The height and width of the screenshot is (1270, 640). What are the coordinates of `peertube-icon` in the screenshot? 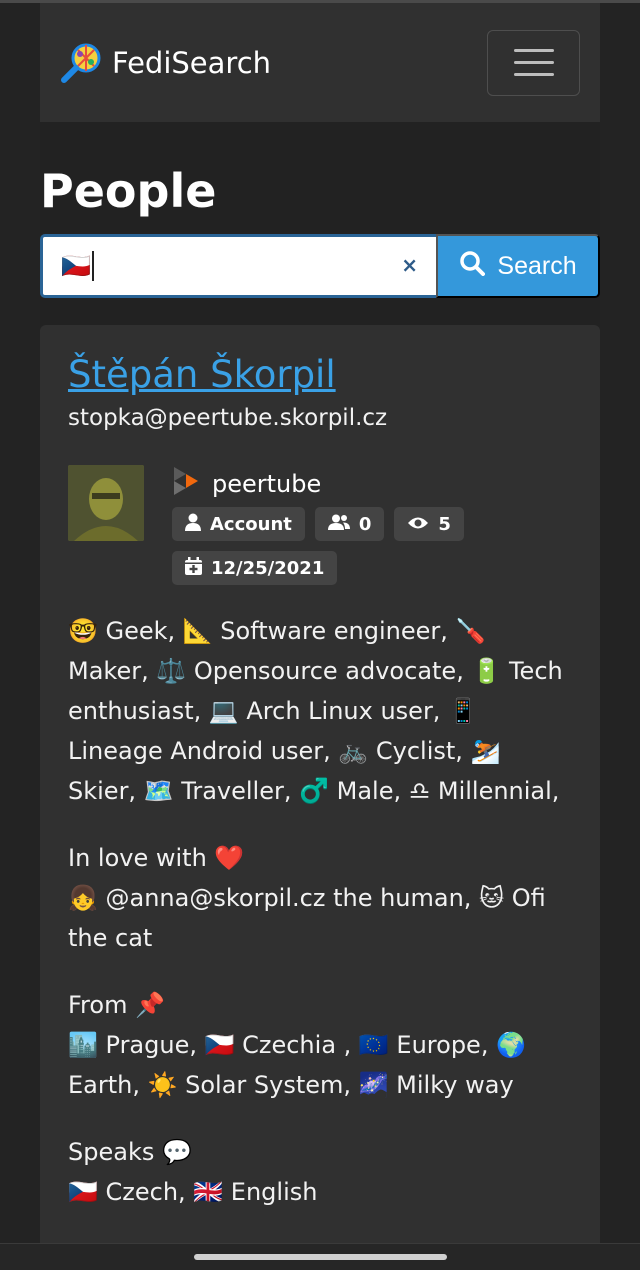 It's located at (186, 484).